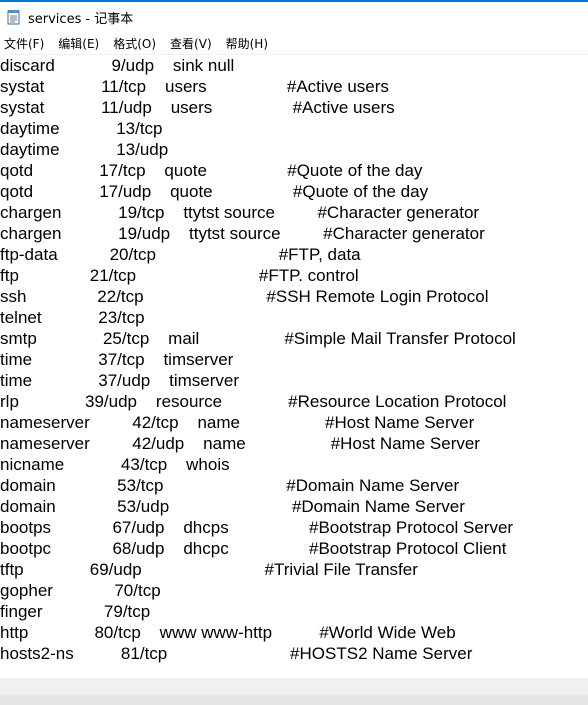  I want to click on editor-line: nameserver 42/tcp name #Host Name Server, so click(237, 422).